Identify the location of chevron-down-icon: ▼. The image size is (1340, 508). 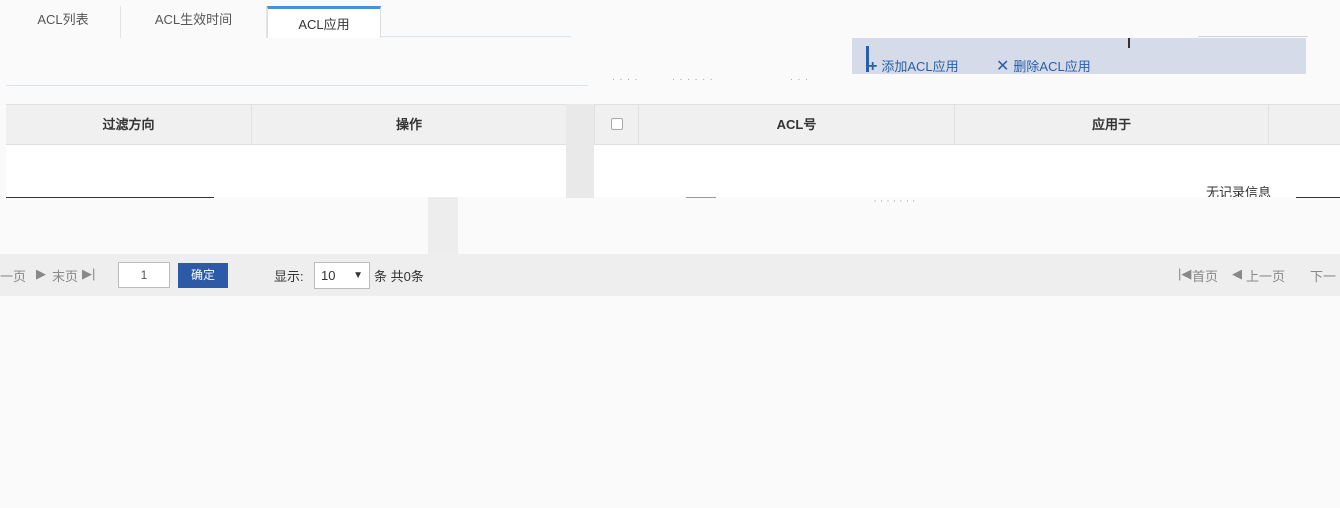
(358, 275).